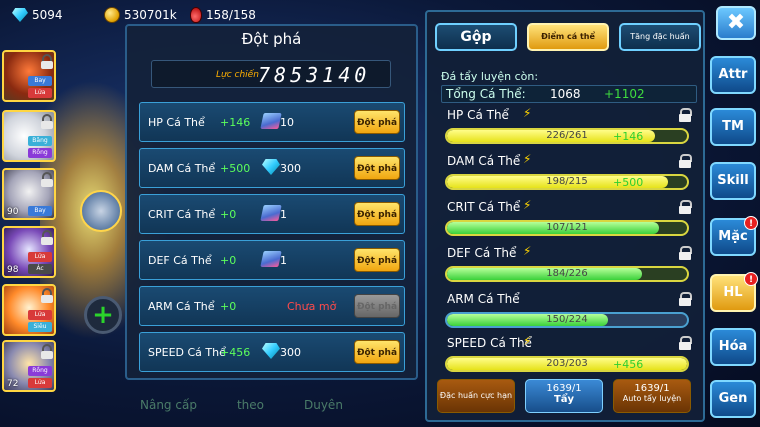 Image resolution: width=760 pixels, height=427 pixels. I want to click on pet-tag: Siêu, so click(40, 327).